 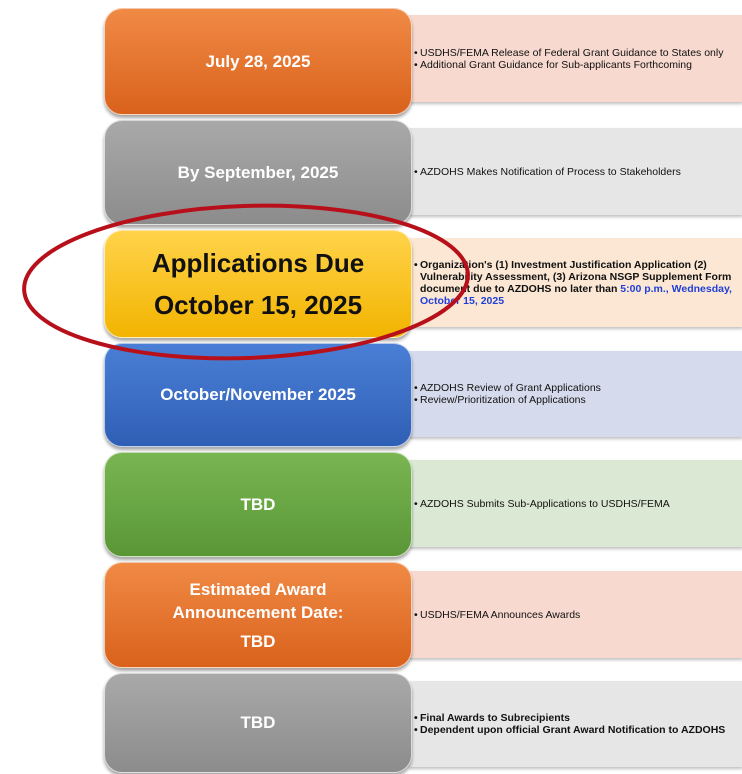 I want to click on step-6-item: USDHS/FEMA Announces Awards, so click(x=497, y=615).